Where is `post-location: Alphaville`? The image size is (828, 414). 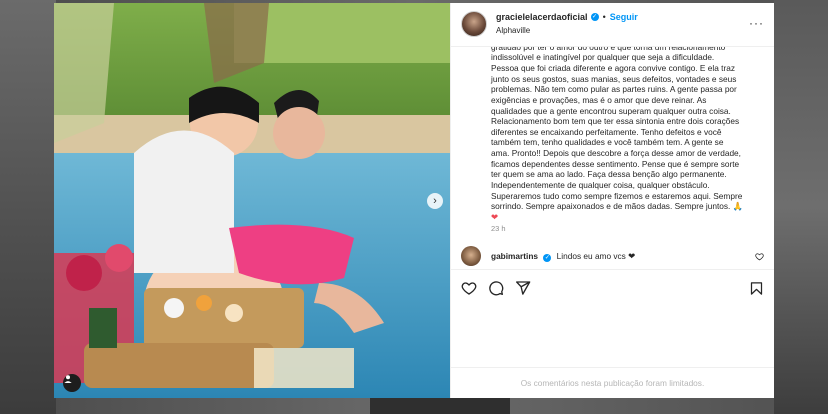 post-location: Alphaville is located at coordinates (567, 31).